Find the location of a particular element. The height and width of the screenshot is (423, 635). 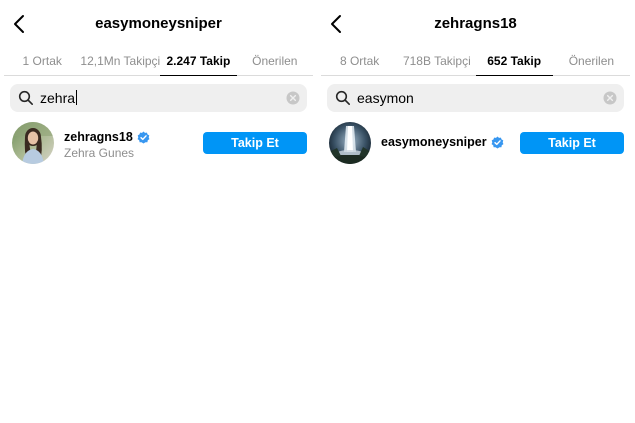

search-query: easymon is located at coordinates (385, 98).